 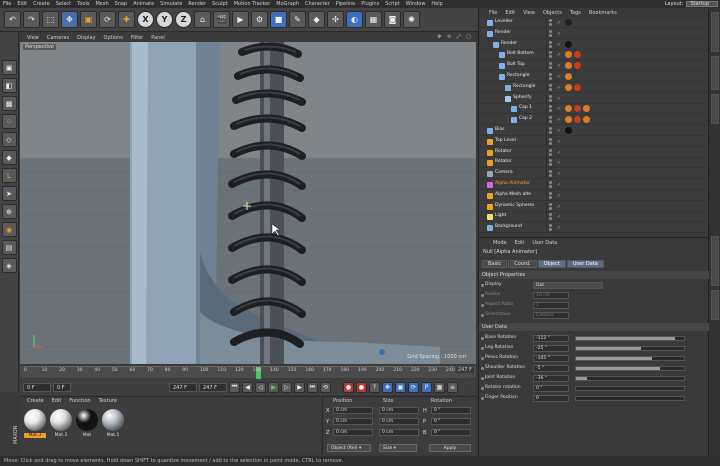 What do you see at coordinates (183, 387) in the screenshot?
I see `end-frame-field: 247 F` at bounding box center [183, 387].